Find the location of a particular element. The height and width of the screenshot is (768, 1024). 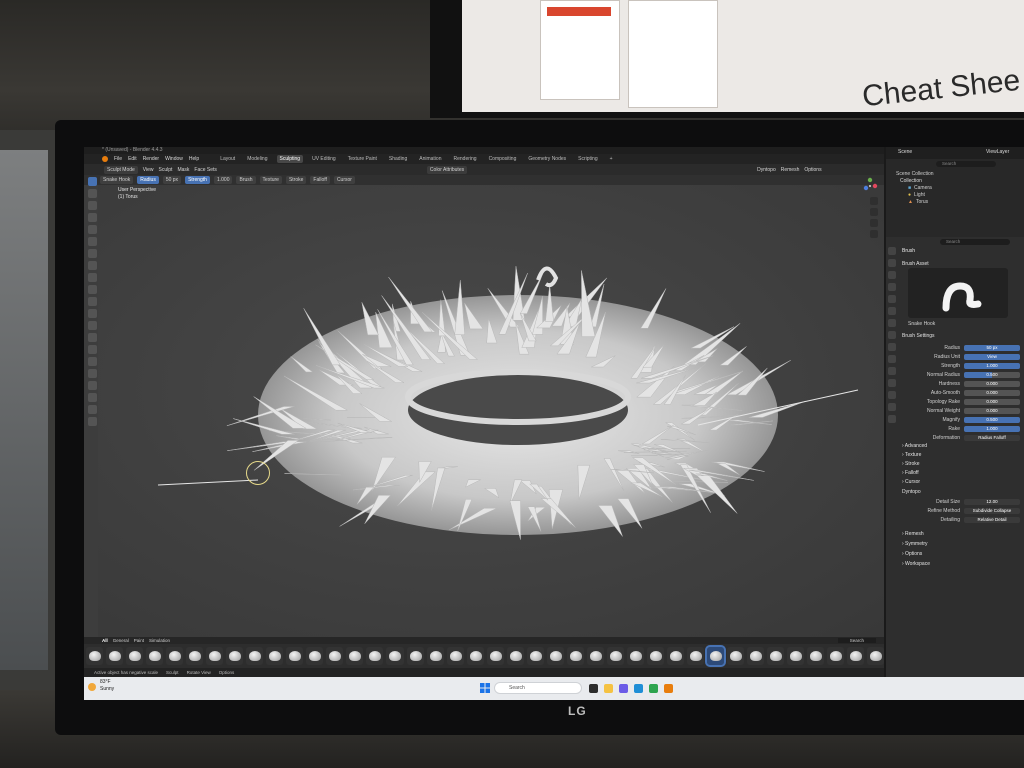

options-dropdown: Options is located at coordinates (812, 170).